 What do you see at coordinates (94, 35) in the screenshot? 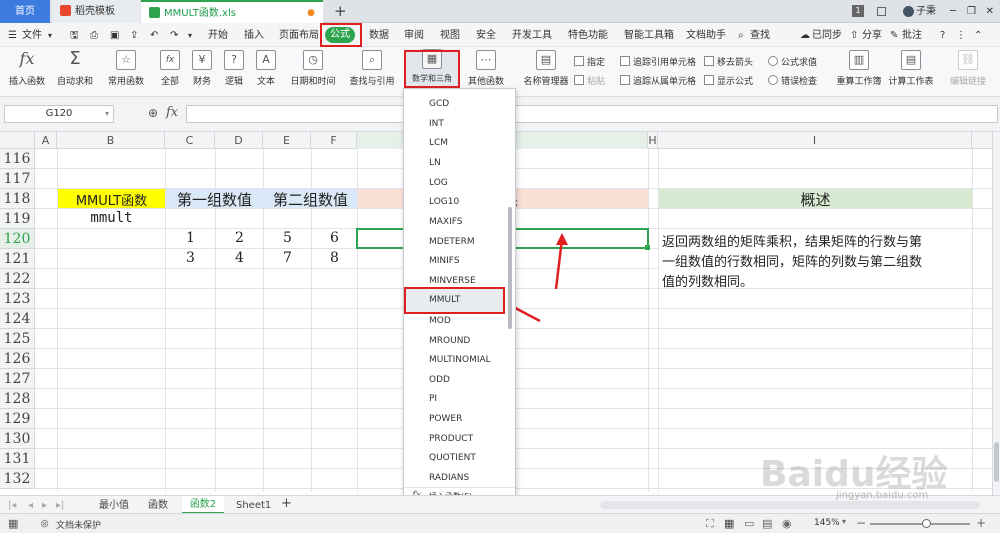
I see `print-icon: ⎙` at bounding box center [94, 35].